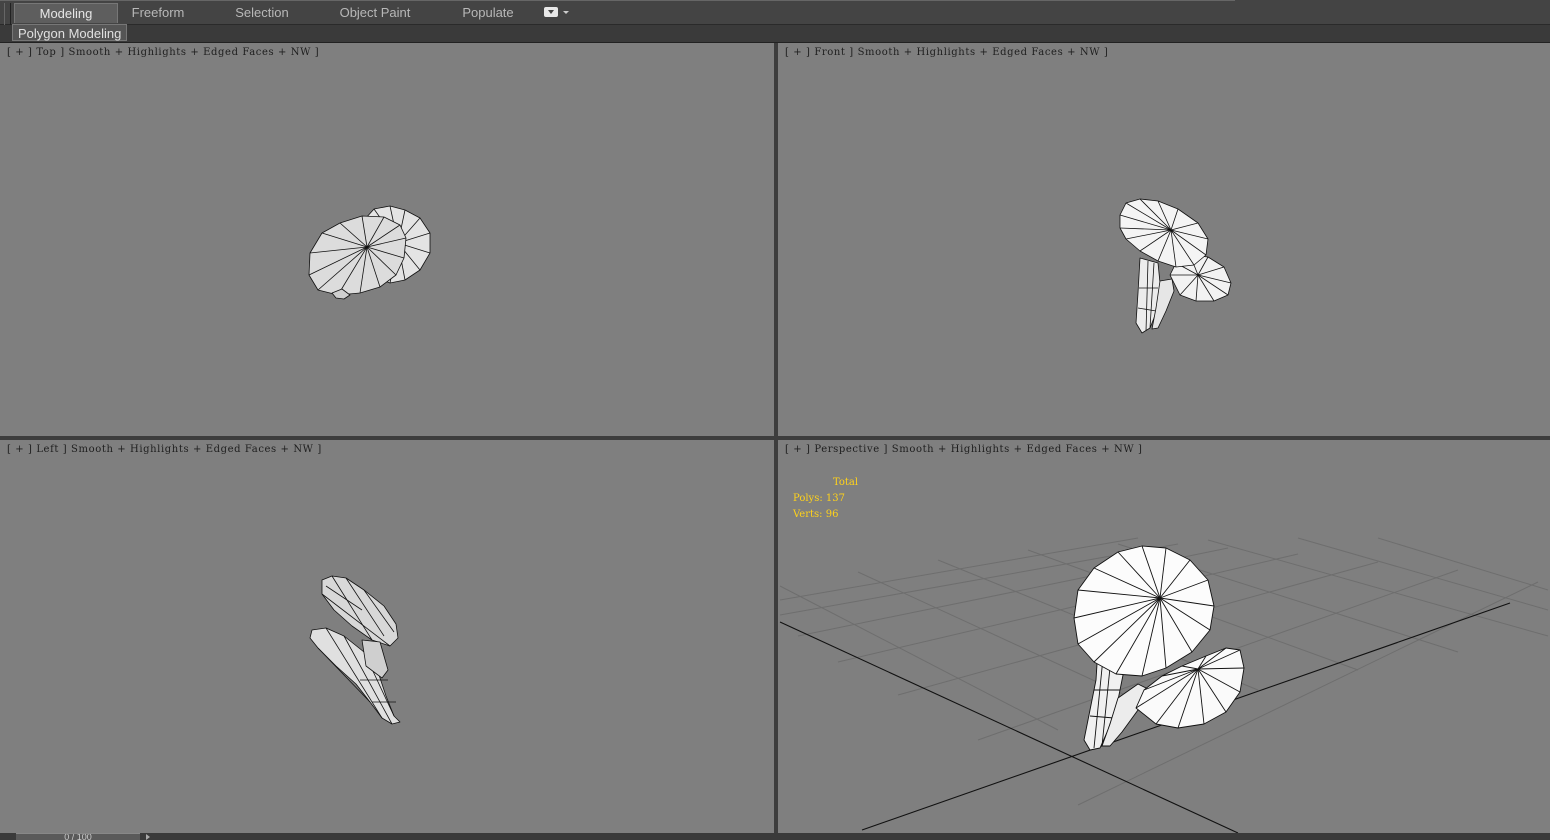 This screenshot has height=840, width=1550. Describe the element at coordinates (66, 13) in the screenshot. I see `tab-modeling: Modeling` at that location.